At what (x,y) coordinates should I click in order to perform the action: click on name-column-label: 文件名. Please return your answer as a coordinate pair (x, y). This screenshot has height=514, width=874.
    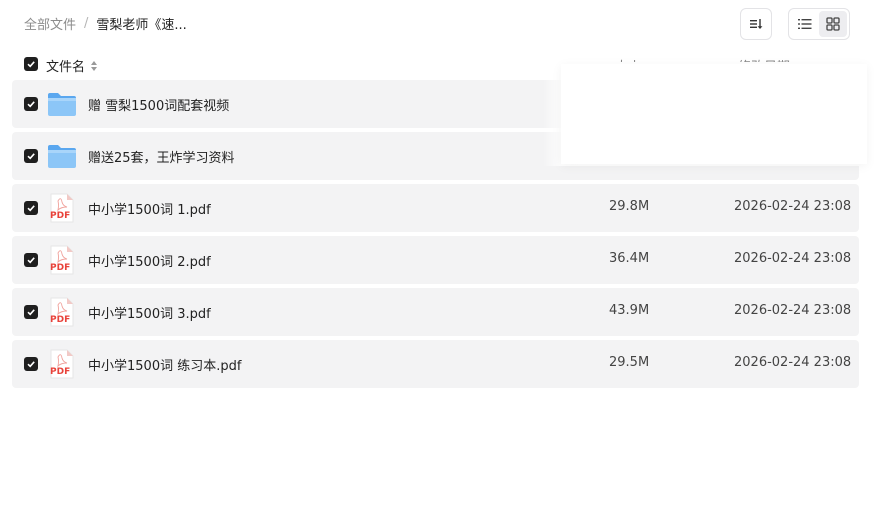
    Looking at the image, I should click on (66, 67).